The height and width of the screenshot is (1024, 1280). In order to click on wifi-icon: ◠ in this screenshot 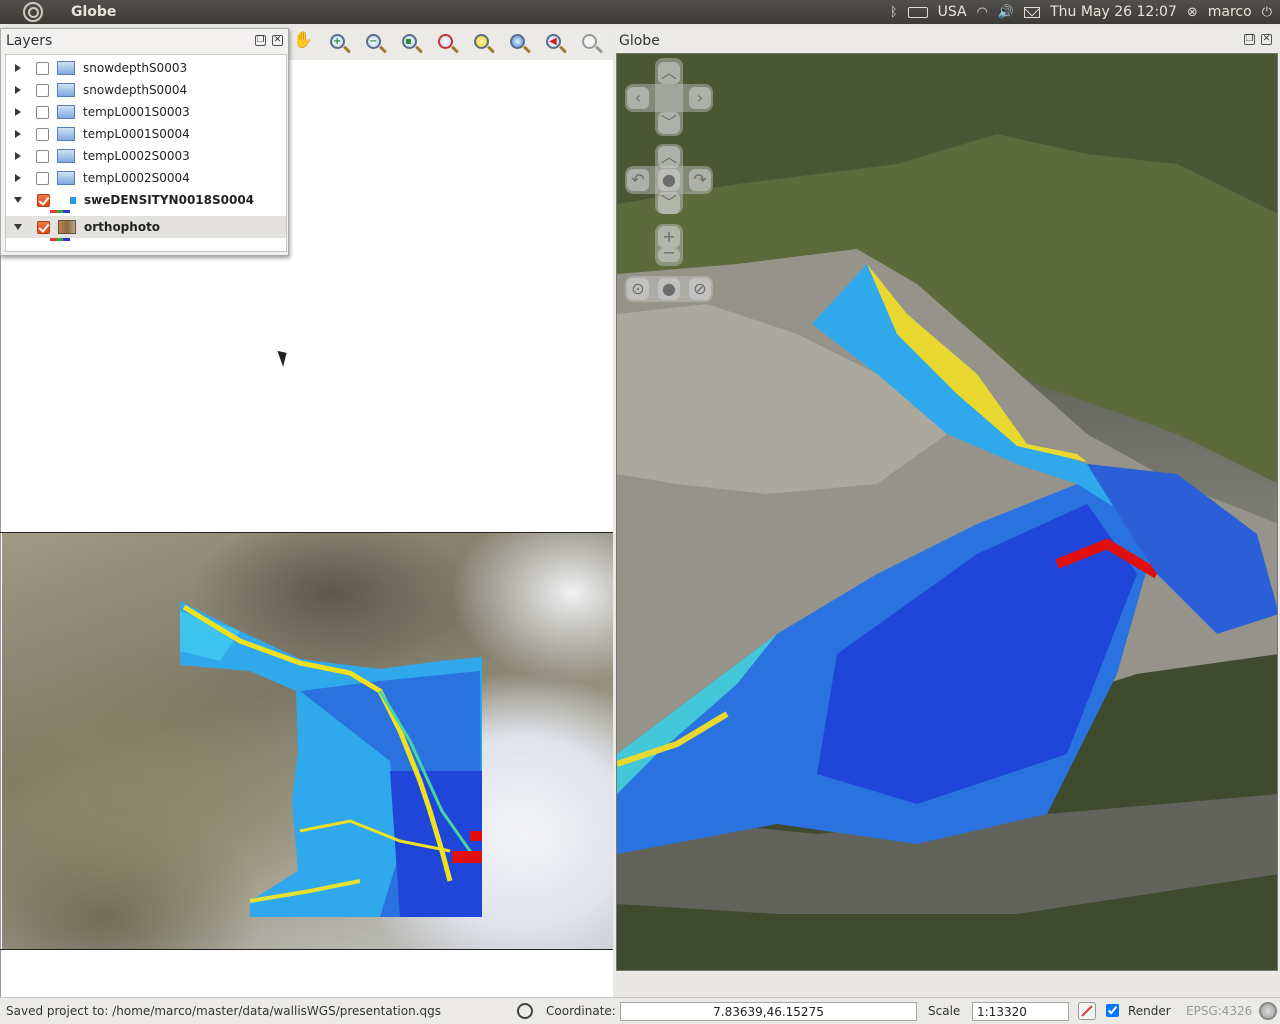, I will do `click(982, 12)`.